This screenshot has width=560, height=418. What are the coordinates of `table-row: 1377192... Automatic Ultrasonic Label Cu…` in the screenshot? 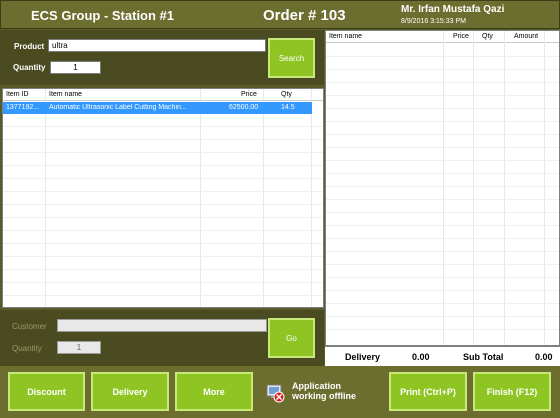 It's located at (157, 108).